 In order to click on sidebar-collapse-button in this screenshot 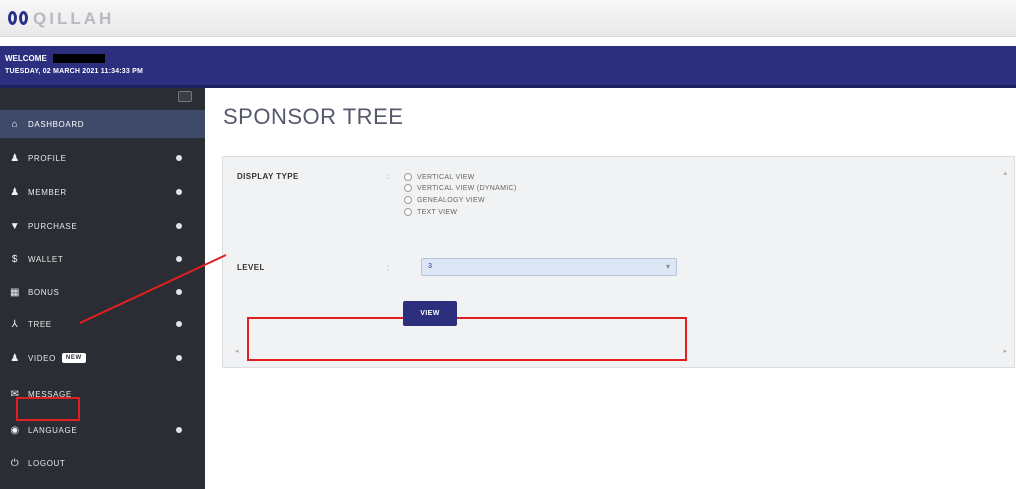, I will do `click(185, 96)`.